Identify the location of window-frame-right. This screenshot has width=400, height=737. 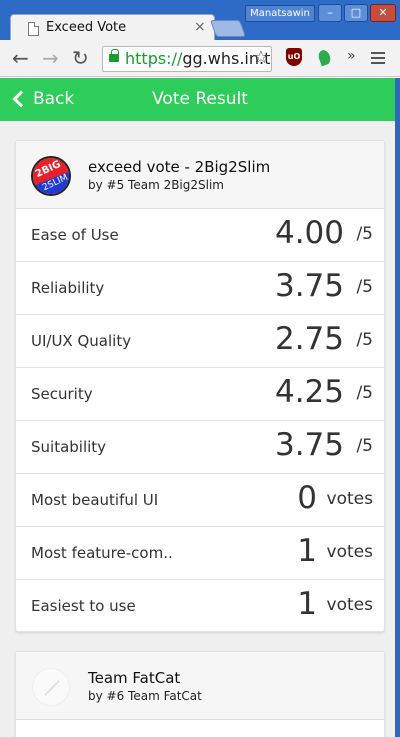
(397, 407).